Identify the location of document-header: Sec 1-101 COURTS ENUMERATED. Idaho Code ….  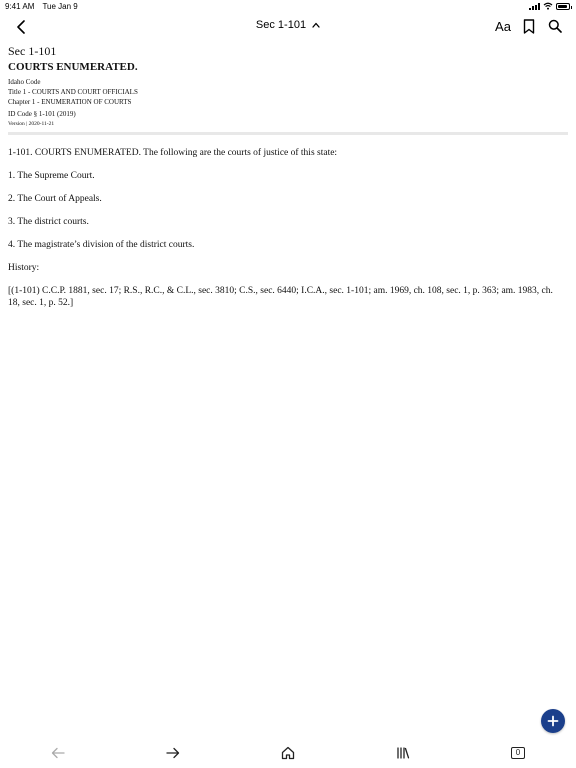
(288, 86).